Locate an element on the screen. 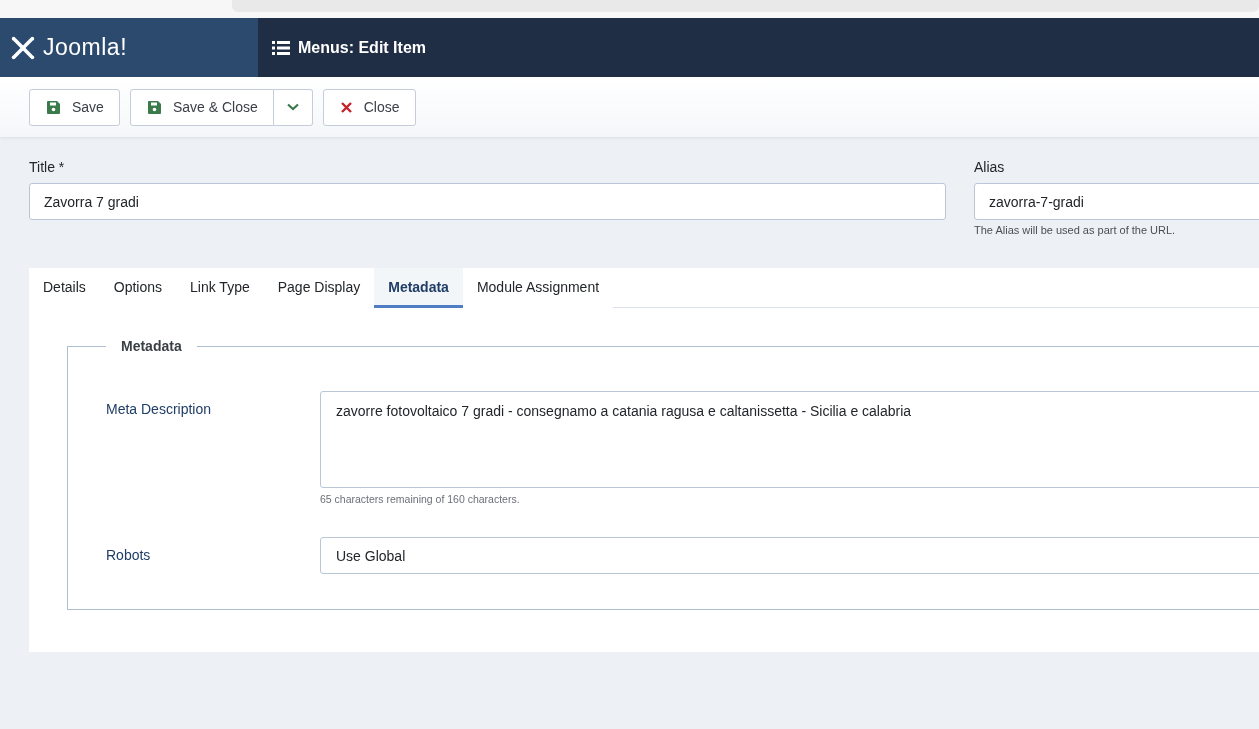 This screenshot has width=1259, height=729. tab: Metadata is located at coordinates (418, 288).